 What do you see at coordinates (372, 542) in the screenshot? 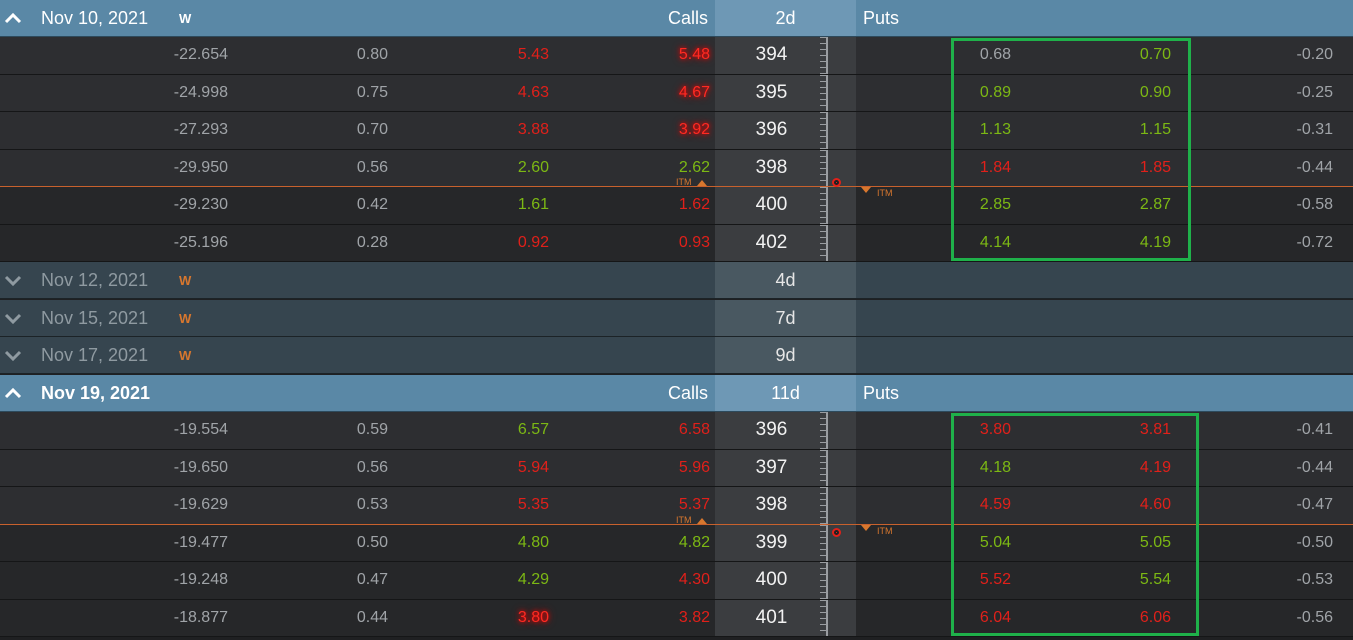
I see `call-delta: 0.50` at bounding box center [372, 542].